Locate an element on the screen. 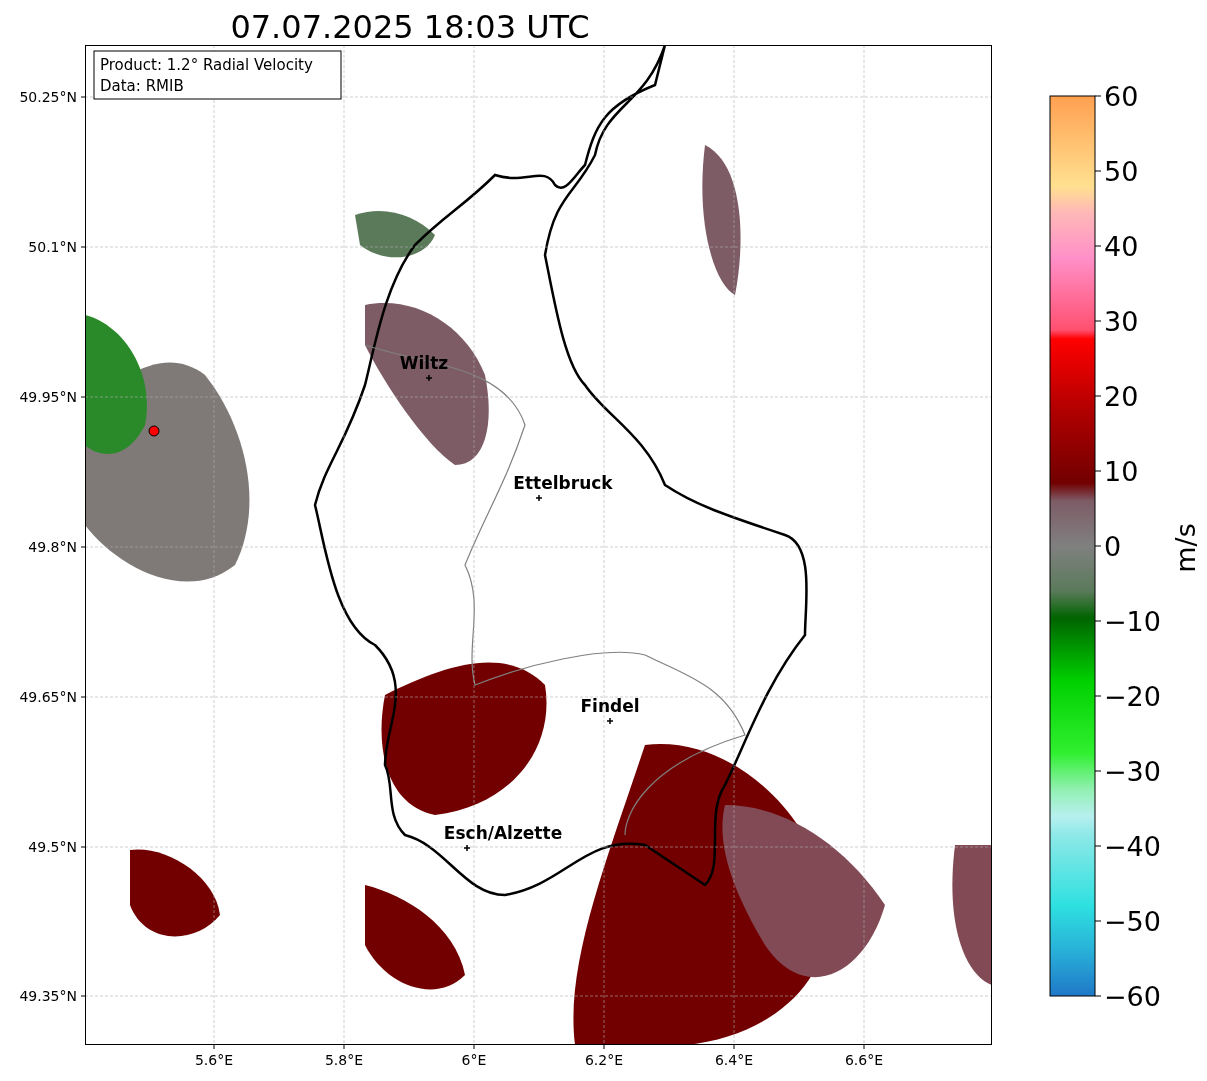  y-tick-label: 50.25°N is located at coordinates (48, 97).